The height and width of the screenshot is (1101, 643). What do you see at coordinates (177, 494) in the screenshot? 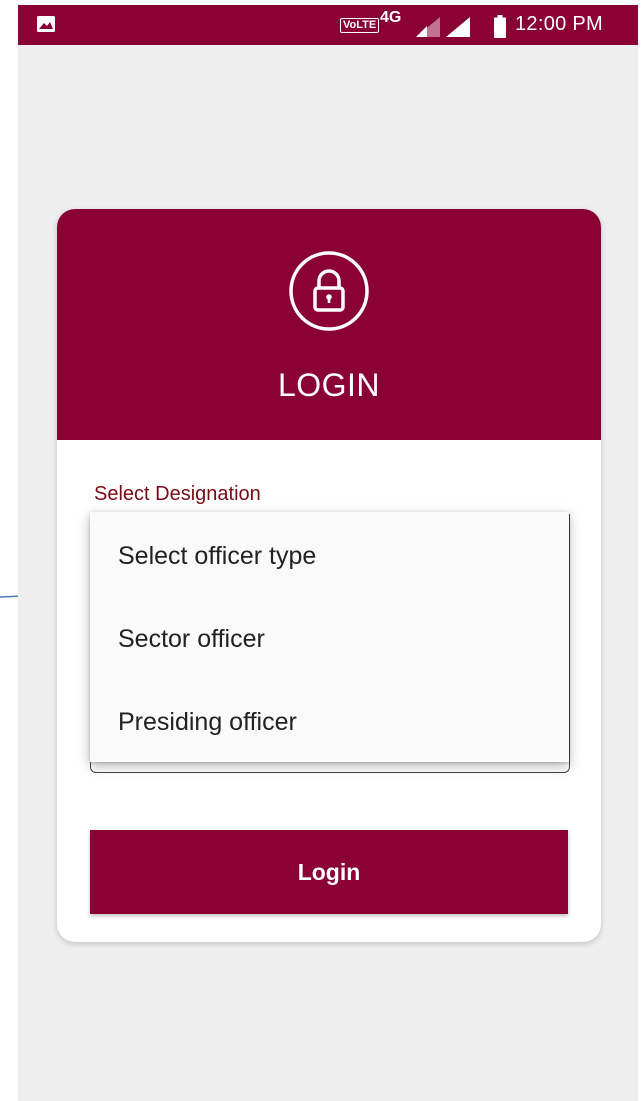
I see `designation-label: Select Designation` at bounding box center [177, 494].